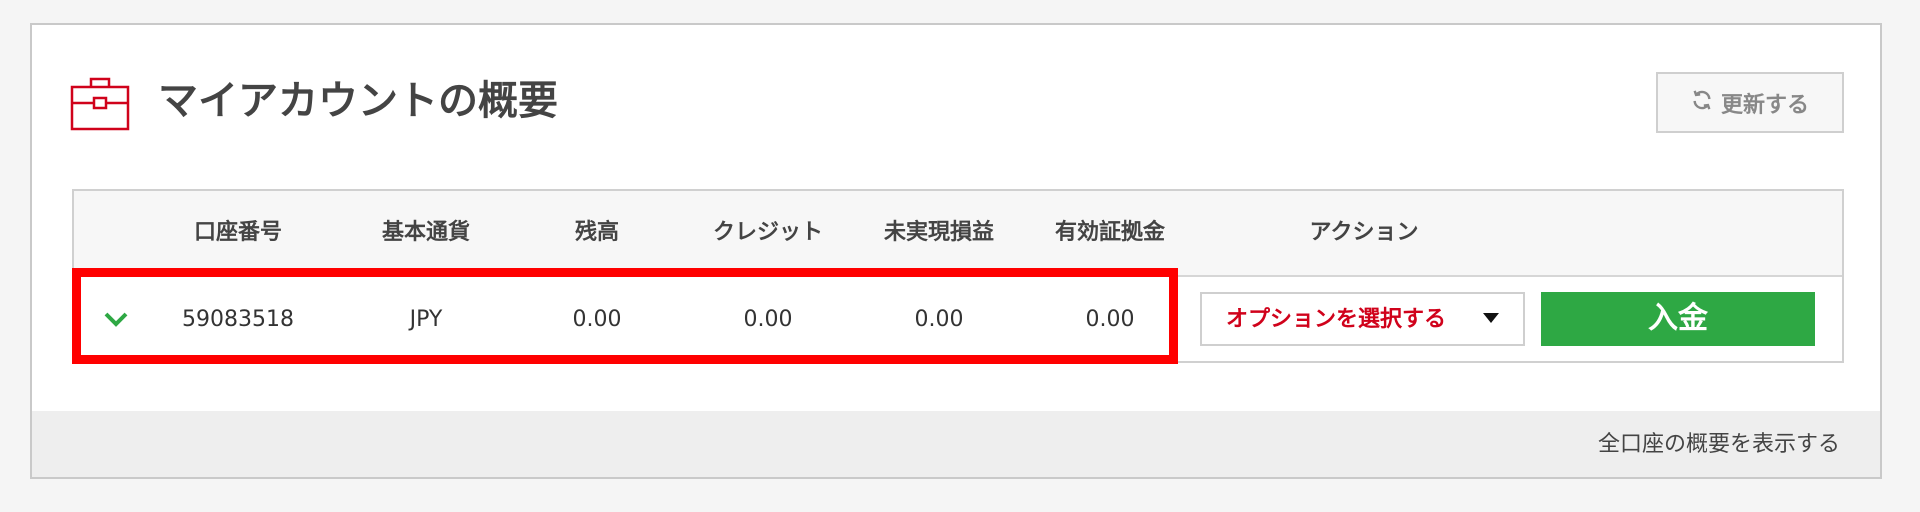 Image resolution: width=1920 pixels, height=512 pixels. I want to click on action-select-label: オプションを選択する, so click(1336, 319).